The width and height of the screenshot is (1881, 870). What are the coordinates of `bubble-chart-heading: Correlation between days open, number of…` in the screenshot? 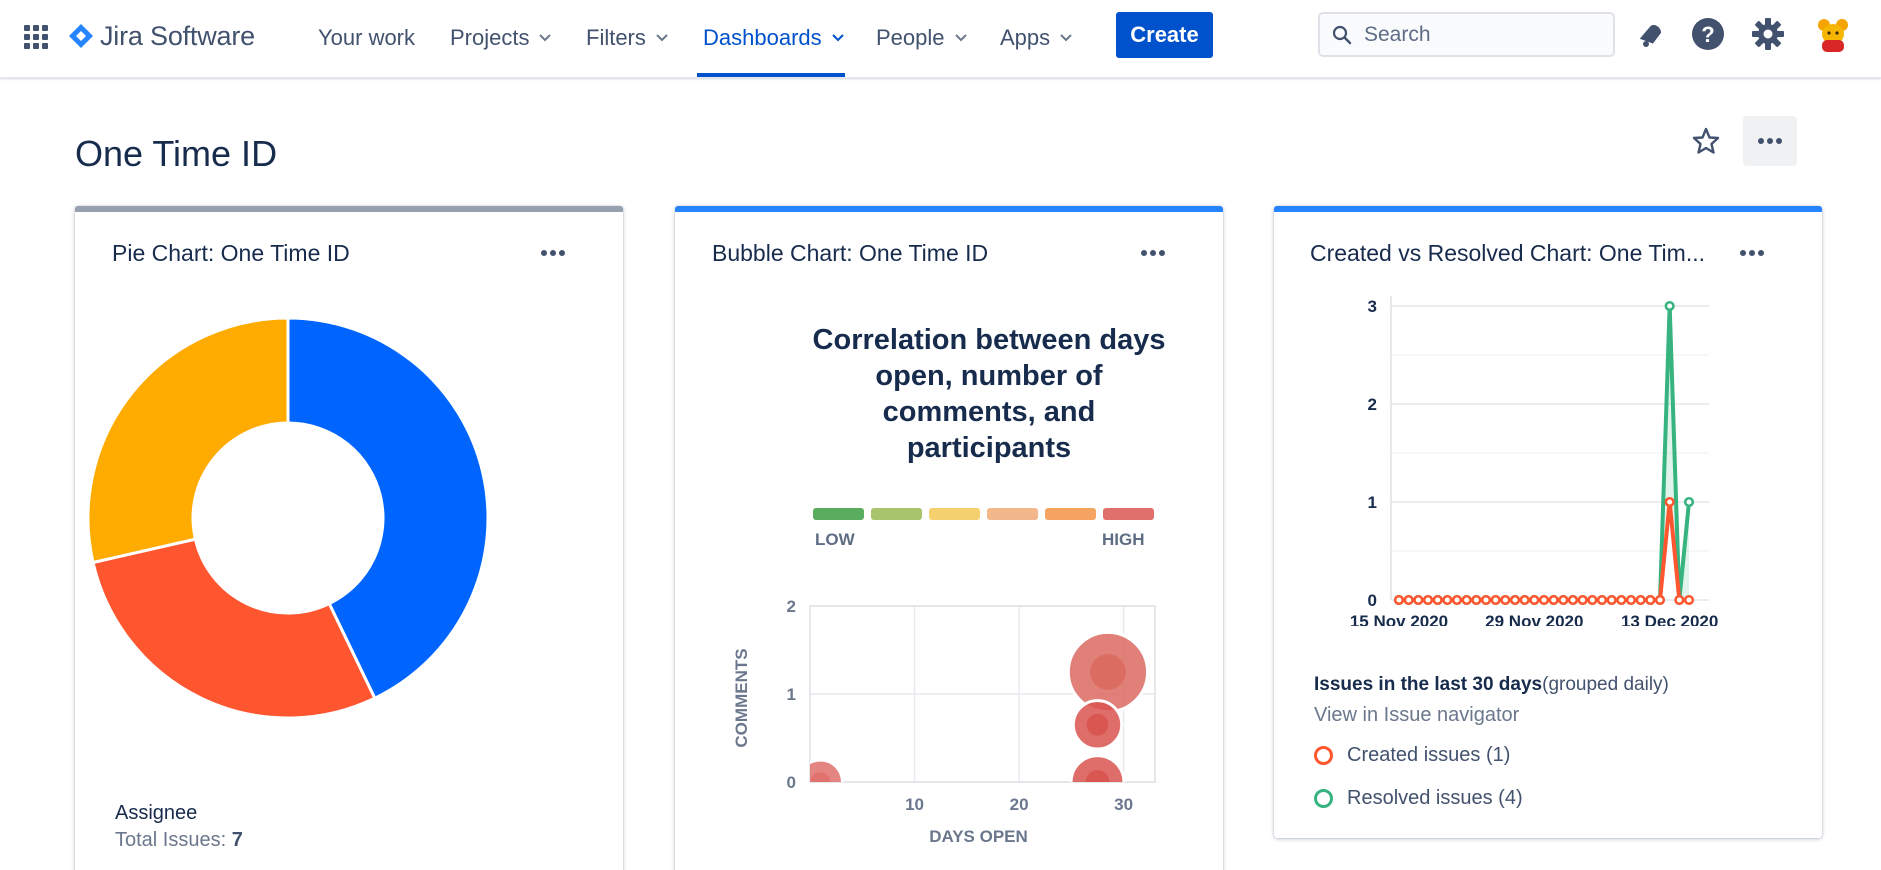 It's located at (989, 394).